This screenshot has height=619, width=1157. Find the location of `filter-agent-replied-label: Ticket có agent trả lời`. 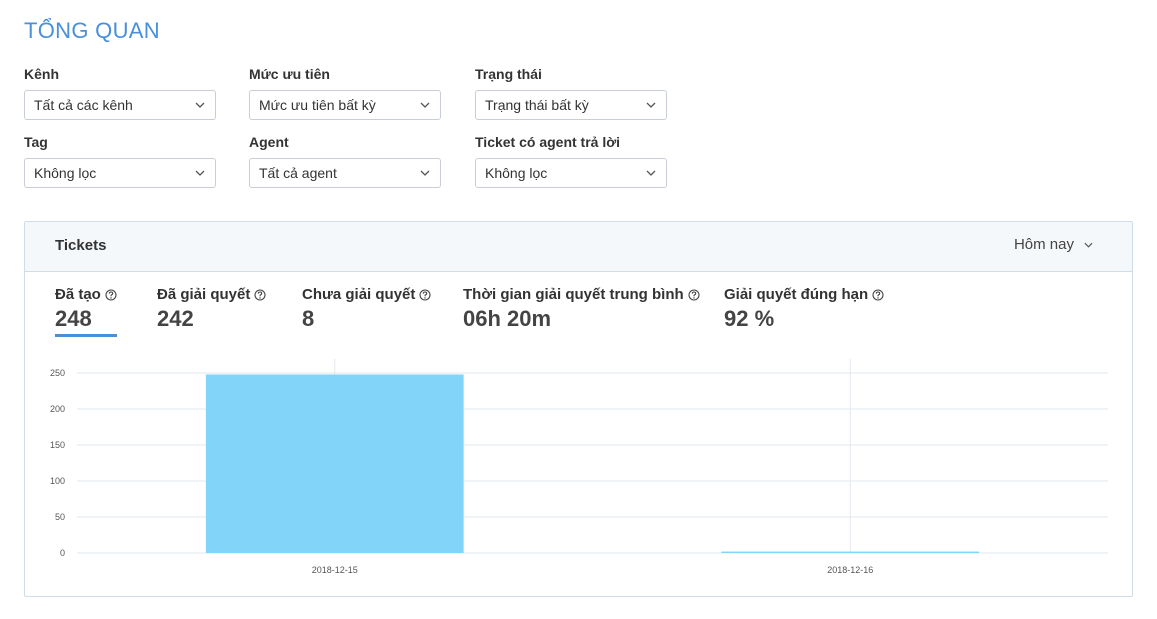

filter-agent-replied-label: Ticket có agent trả lời is located at coordinates (548, 142).